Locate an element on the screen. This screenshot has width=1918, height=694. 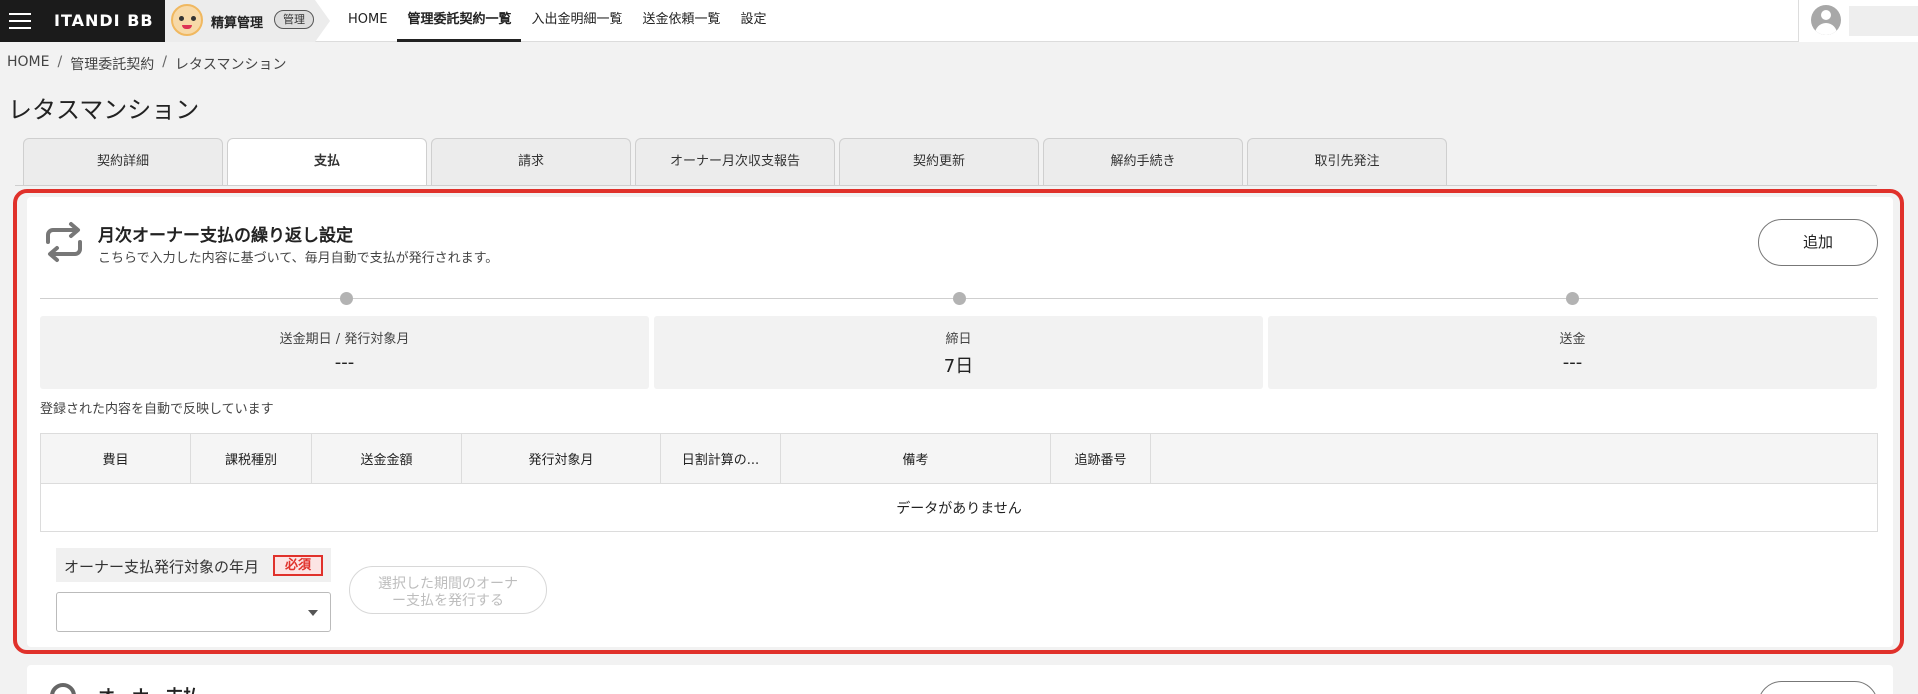
main-nav: HOME 管理委託契約一覧 入出金明細一覧 送金依頼一覧 設定 is located at coordinates (557, 21).